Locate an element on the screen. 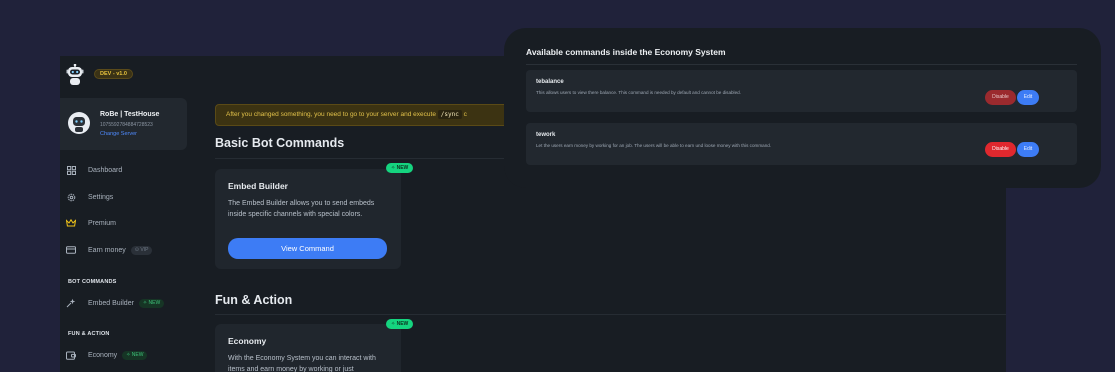  section-title-bot-commands: BOT COMMANDS is located at coordinates (92, 282).